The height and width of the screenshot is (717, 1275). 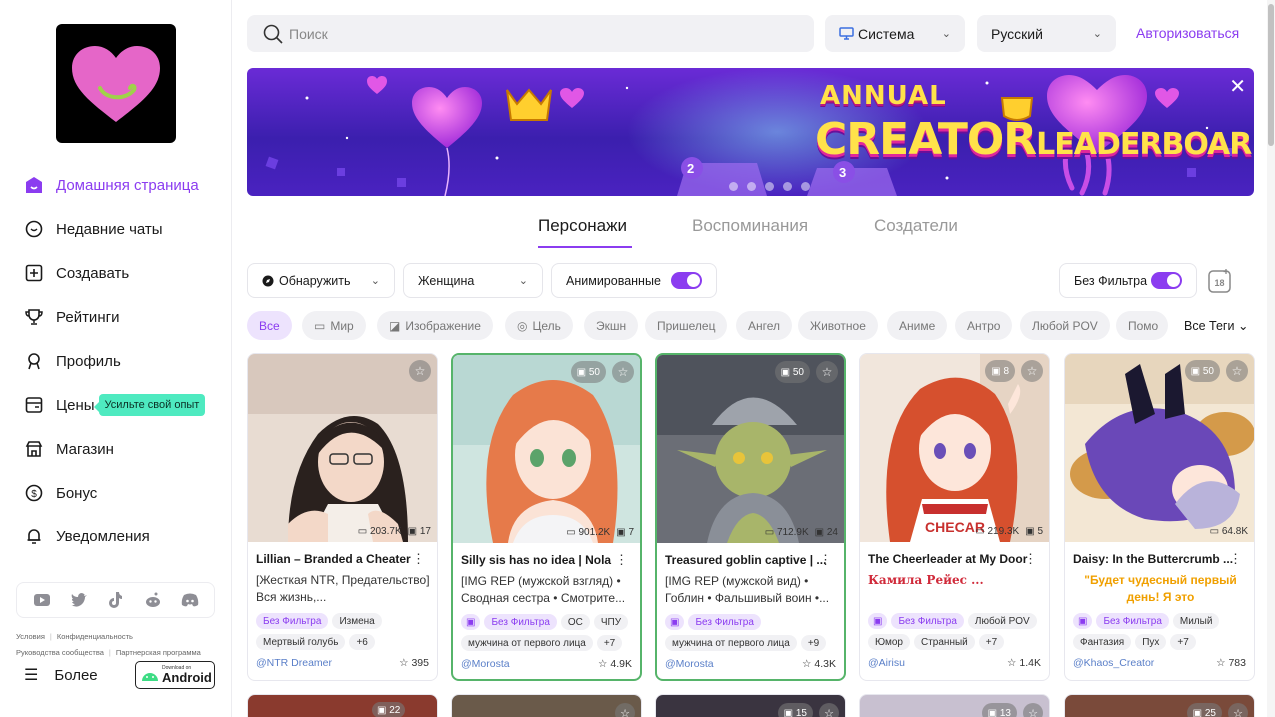 I want to click on page-scrollbar, so click(x=1271, y=358).